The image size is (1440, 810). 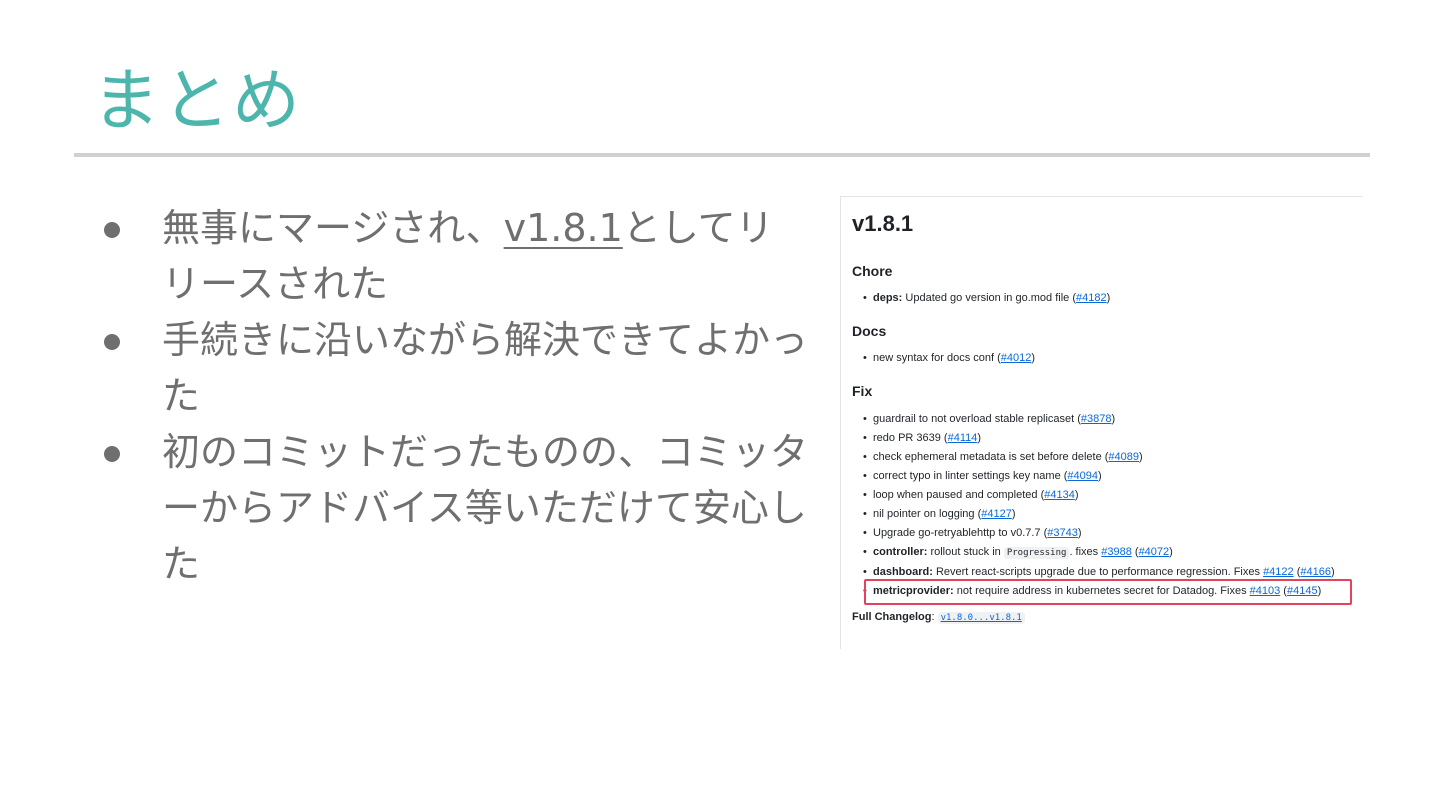 I want to click on bullet-text: 初のコミットだったものの、コミッターからアドバイス等いただけて安心した, so click(x=485, y=508).